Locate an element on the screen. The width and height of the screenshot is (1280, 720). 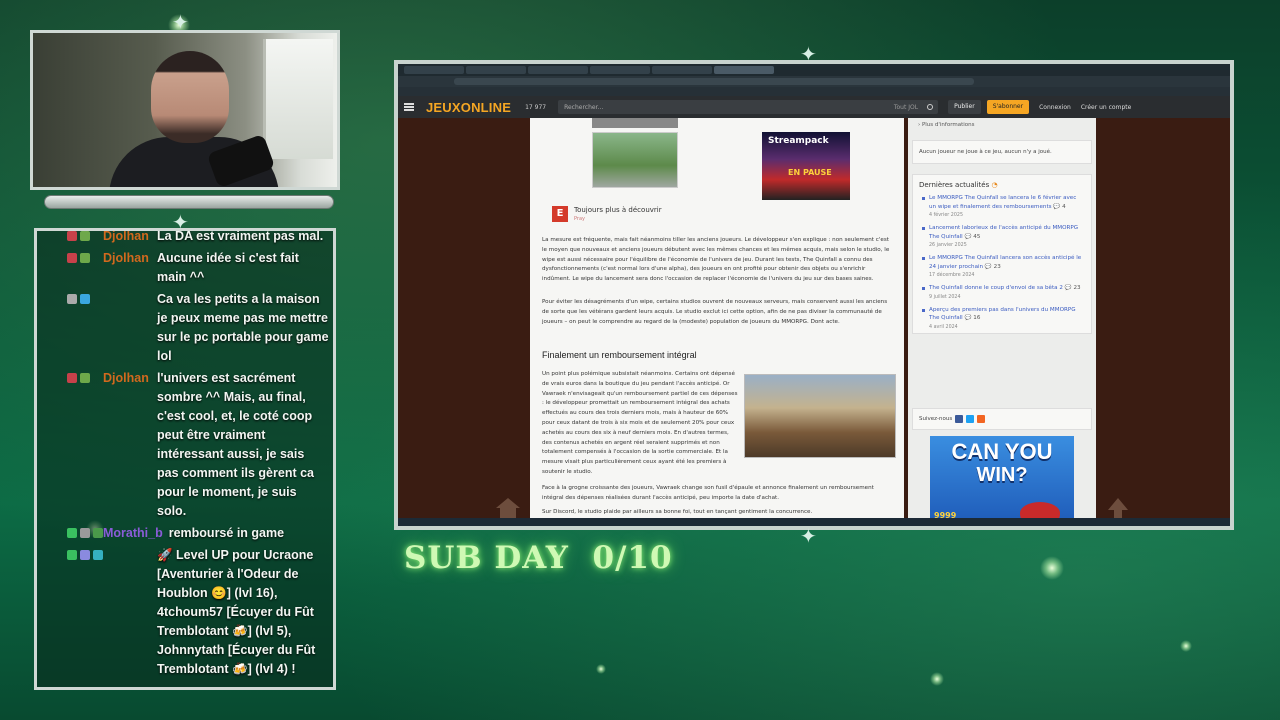
comment-count: 16 is located at coordinates (977, 318).